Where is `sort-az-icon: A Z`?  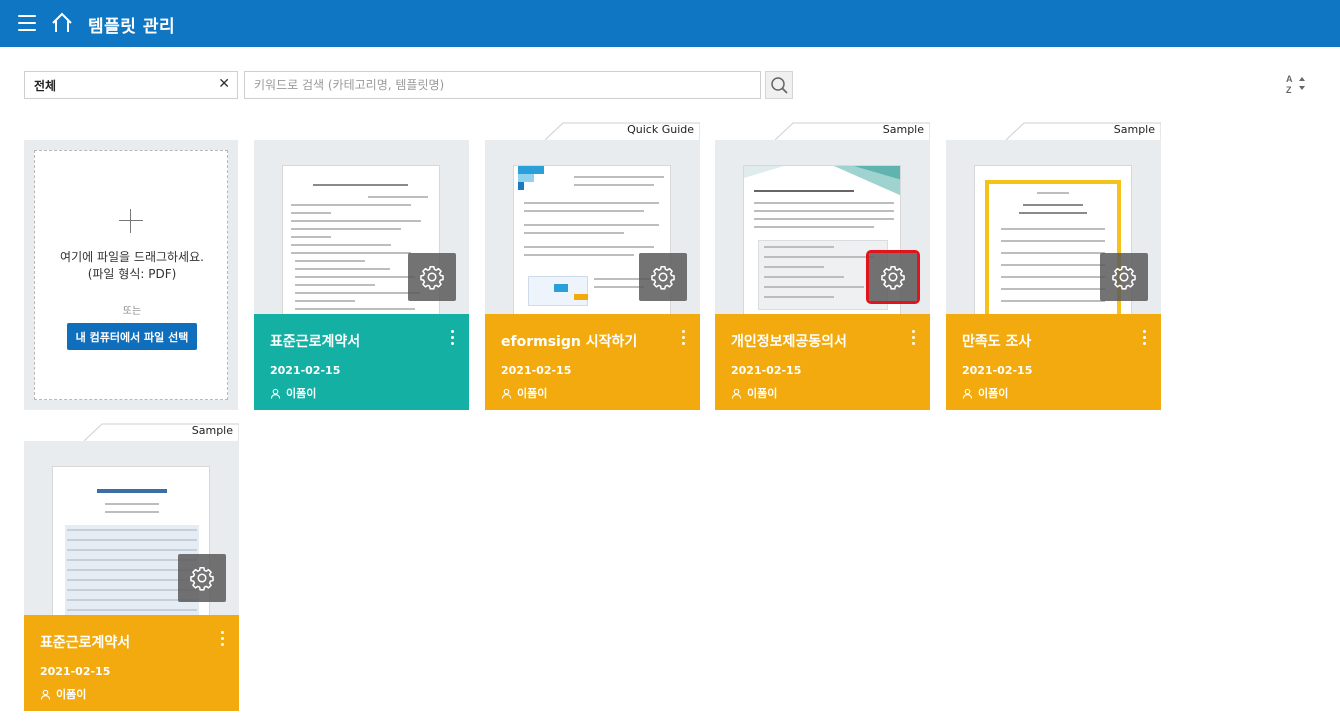 sort-az-icon: A Z is located at coordinates (1296, 84).